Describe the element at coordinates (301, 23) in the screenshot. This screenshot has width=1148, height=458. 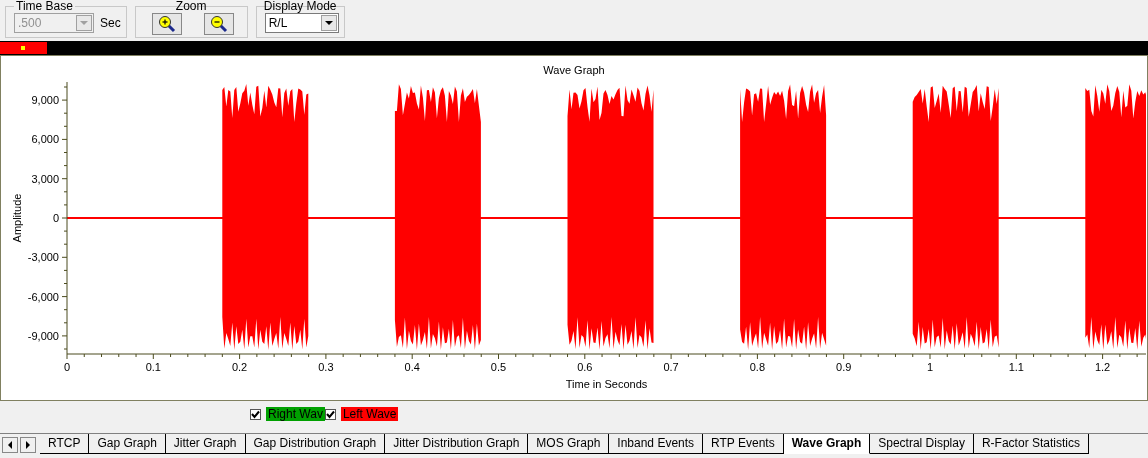
I see `dropdown: R/L` at that location.